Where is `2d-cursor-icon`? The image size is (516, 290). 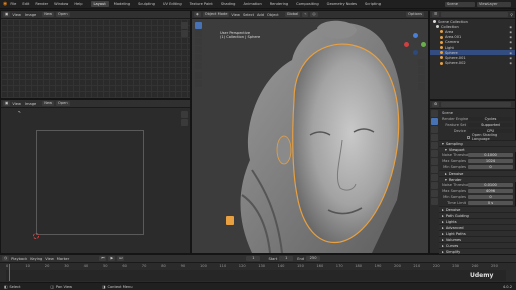
2d-cursor-icon is located at coordinates (36, 236).